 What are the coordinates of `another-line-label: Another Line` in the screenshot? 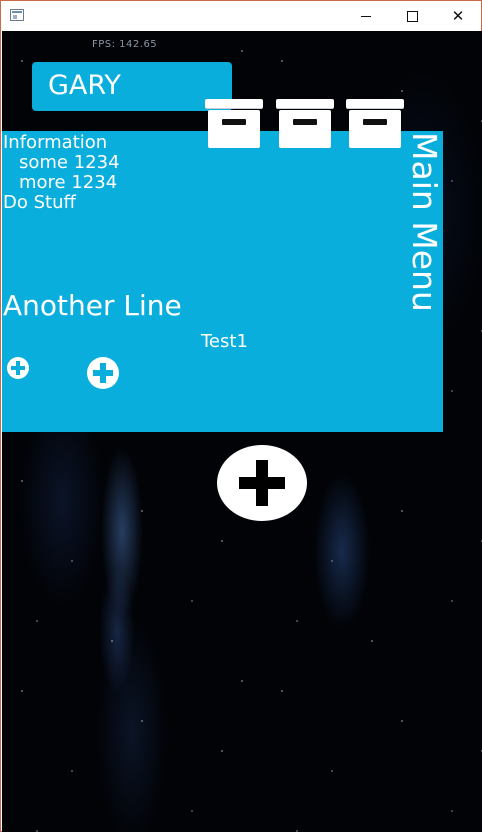 It's located at (92, 305).